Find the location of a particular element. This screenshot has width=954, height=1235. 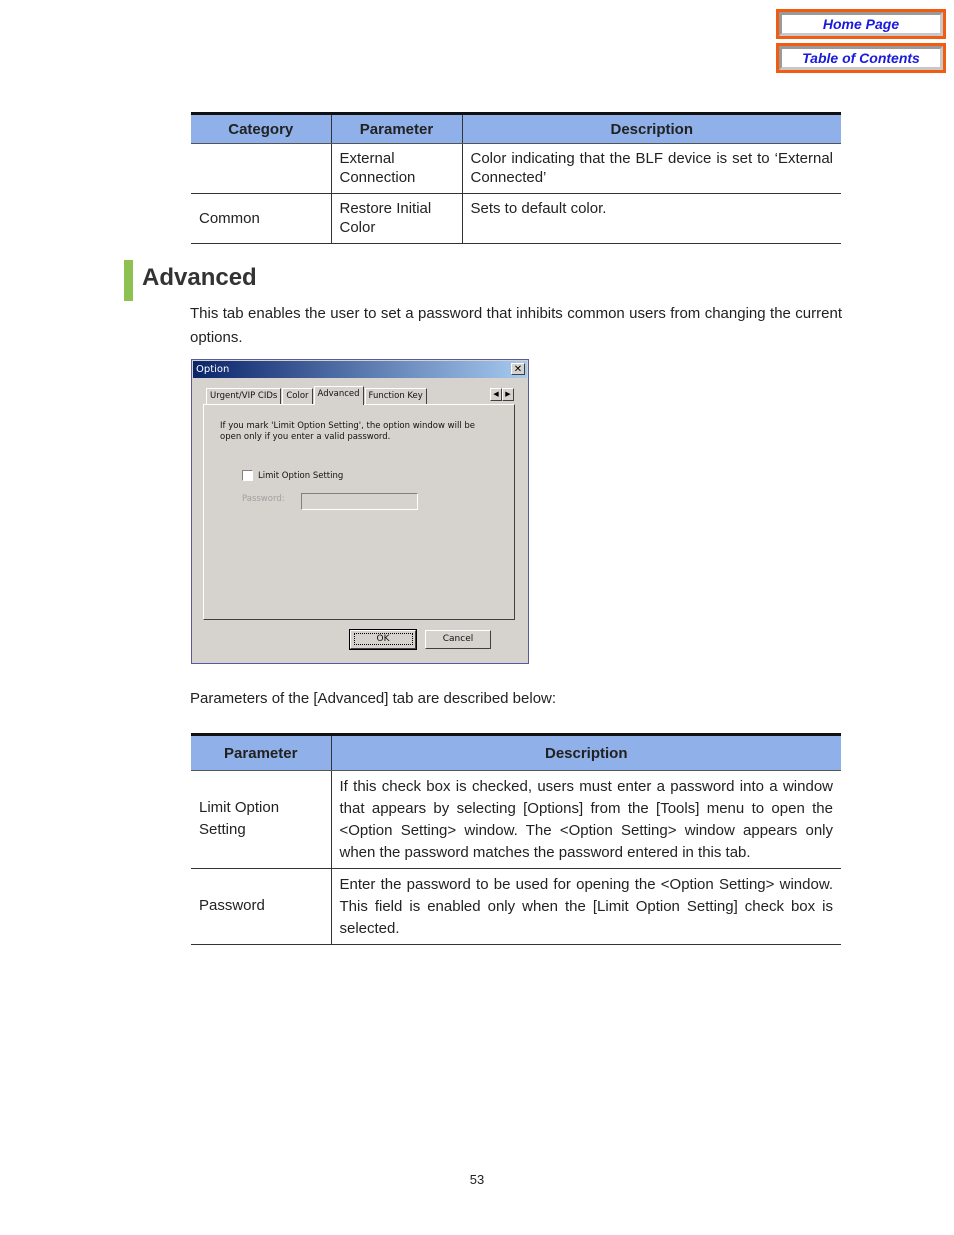

table-header-row: Parameter Description is located at coordinates (516, 752).